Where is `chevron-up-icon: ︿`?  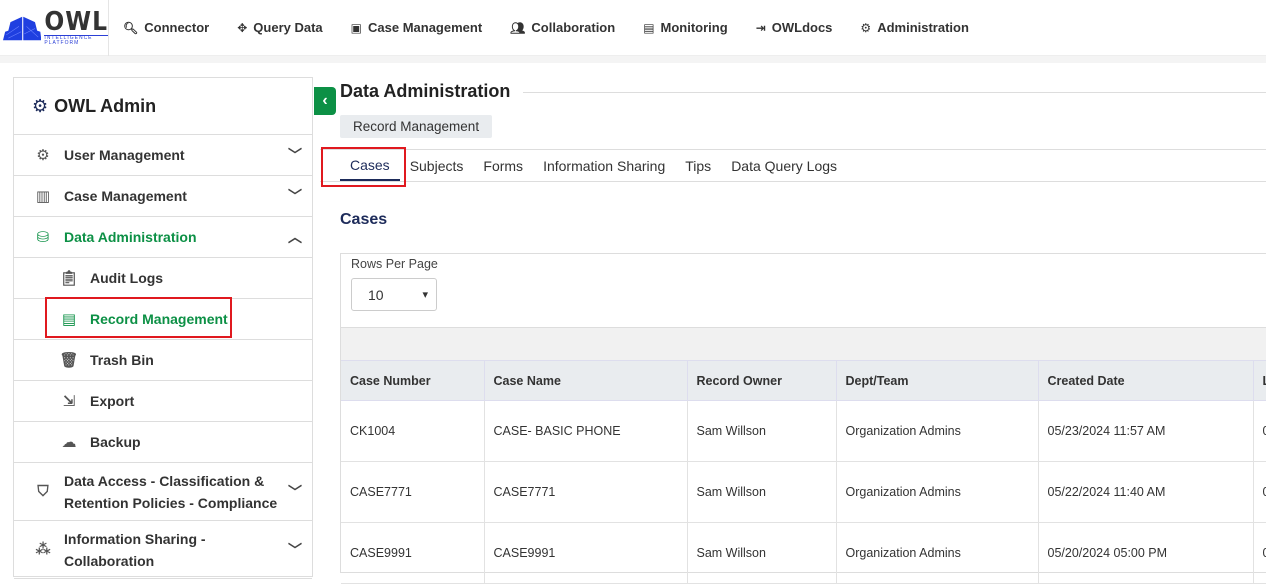 chevron-up-icon: ︿ is located at coordinates (295, 237).